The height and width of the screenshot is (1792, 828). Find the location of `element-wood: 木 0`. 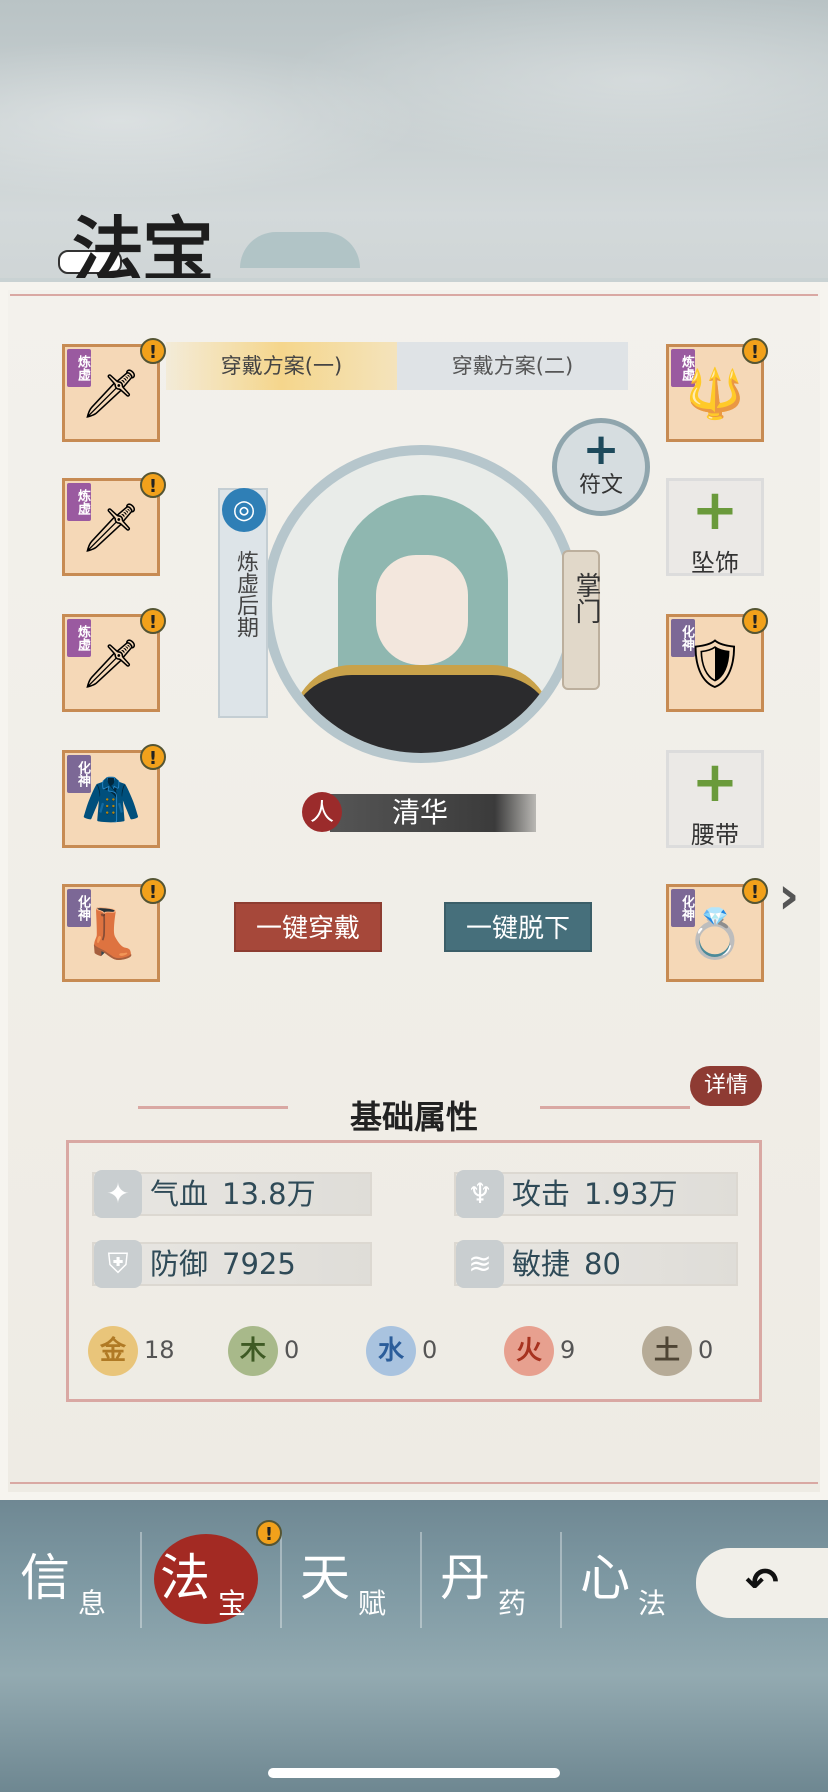

element-wood: 木 0 is located at coordinates (278, 1351).